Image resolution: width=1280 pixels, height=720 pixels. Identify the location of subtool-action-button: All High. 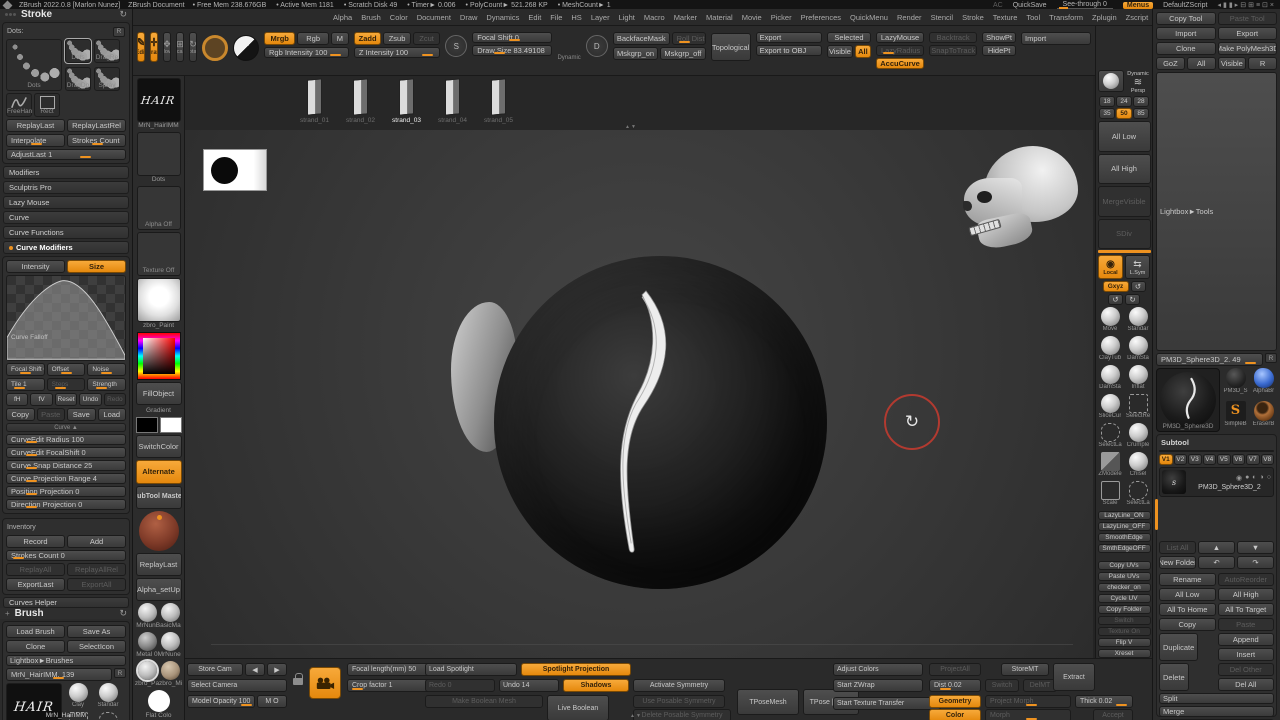
(1245, 594).